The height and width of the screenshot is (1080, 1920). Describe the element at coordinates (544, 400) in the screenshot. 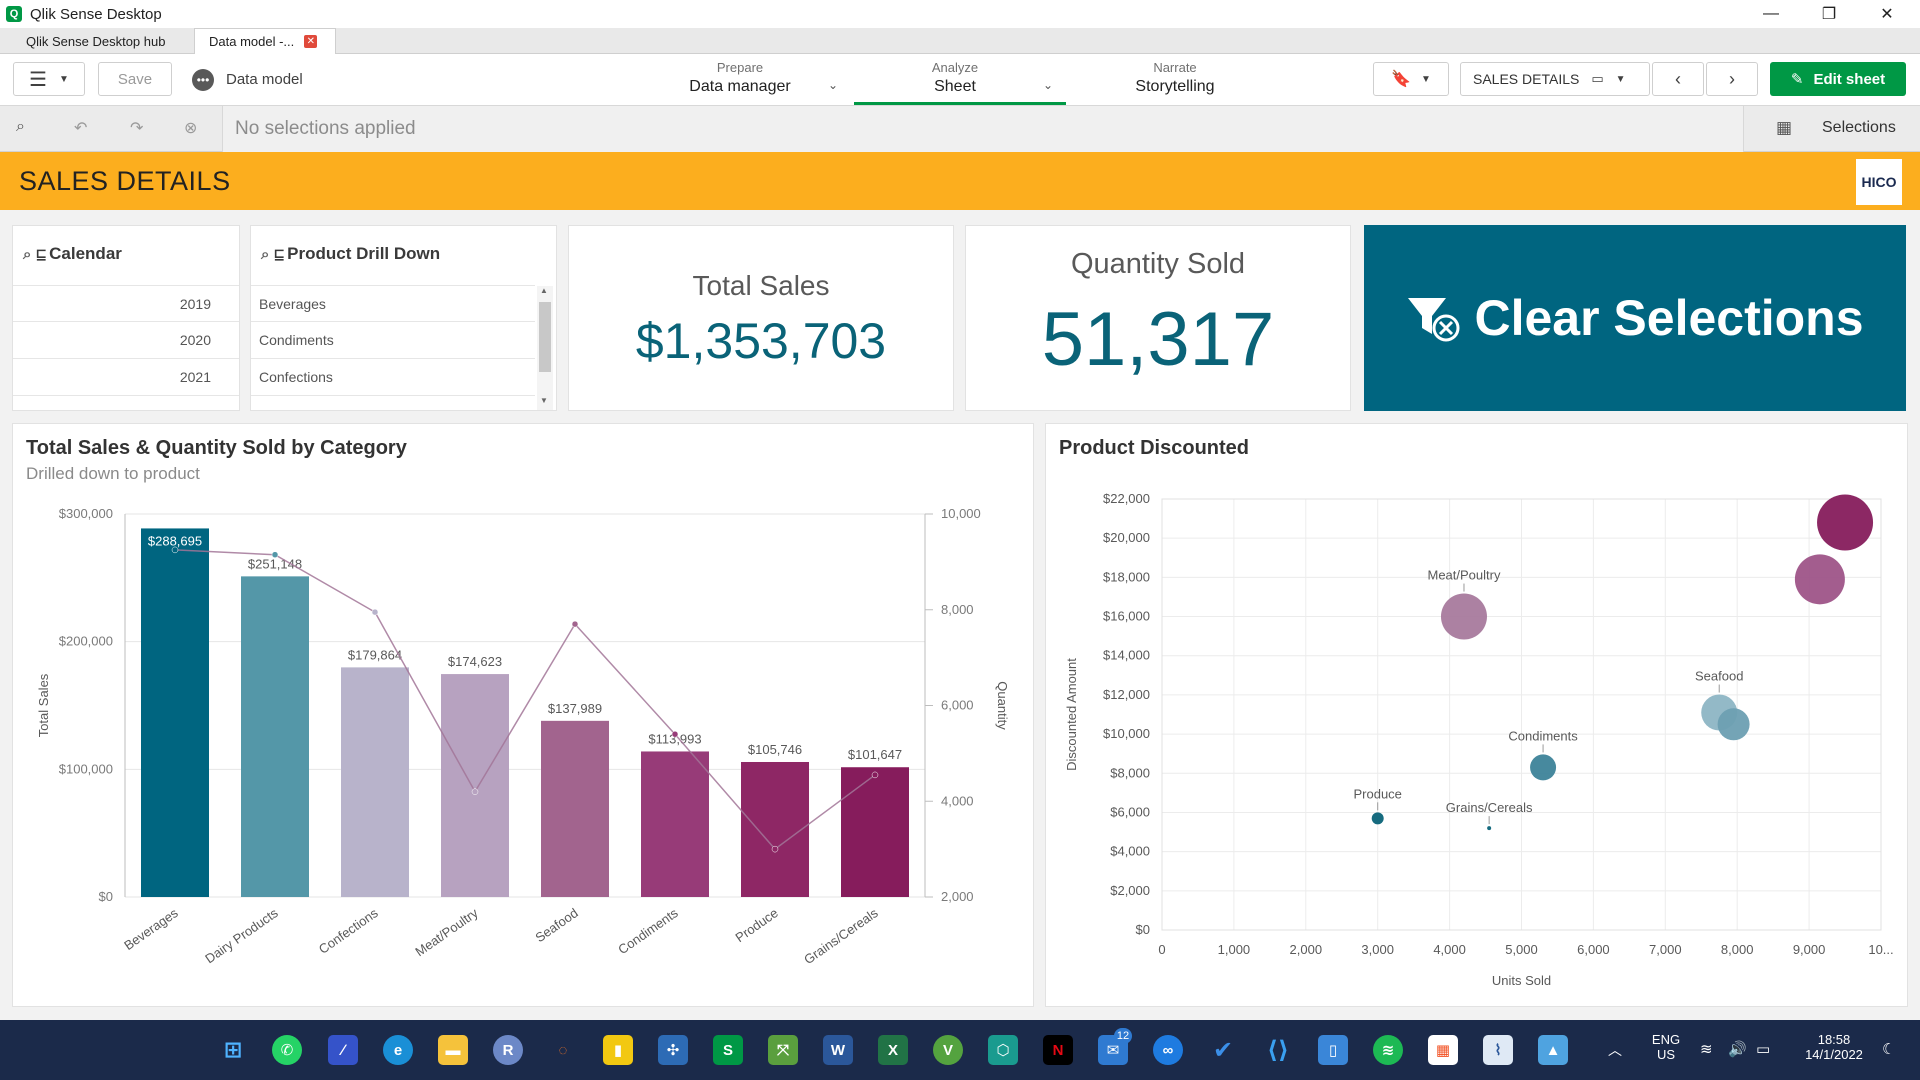

I see `scroll-down-icon: ▼` at that location.